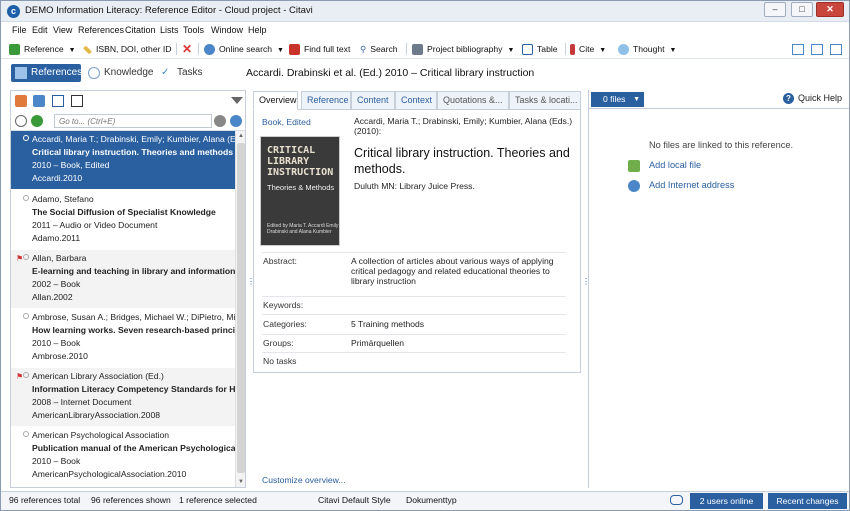 The height and width of the screenshot is (511, 850). Describe the element at coordinates (798, 49) in the screenshot. I see `layout-one-icon` at that location.